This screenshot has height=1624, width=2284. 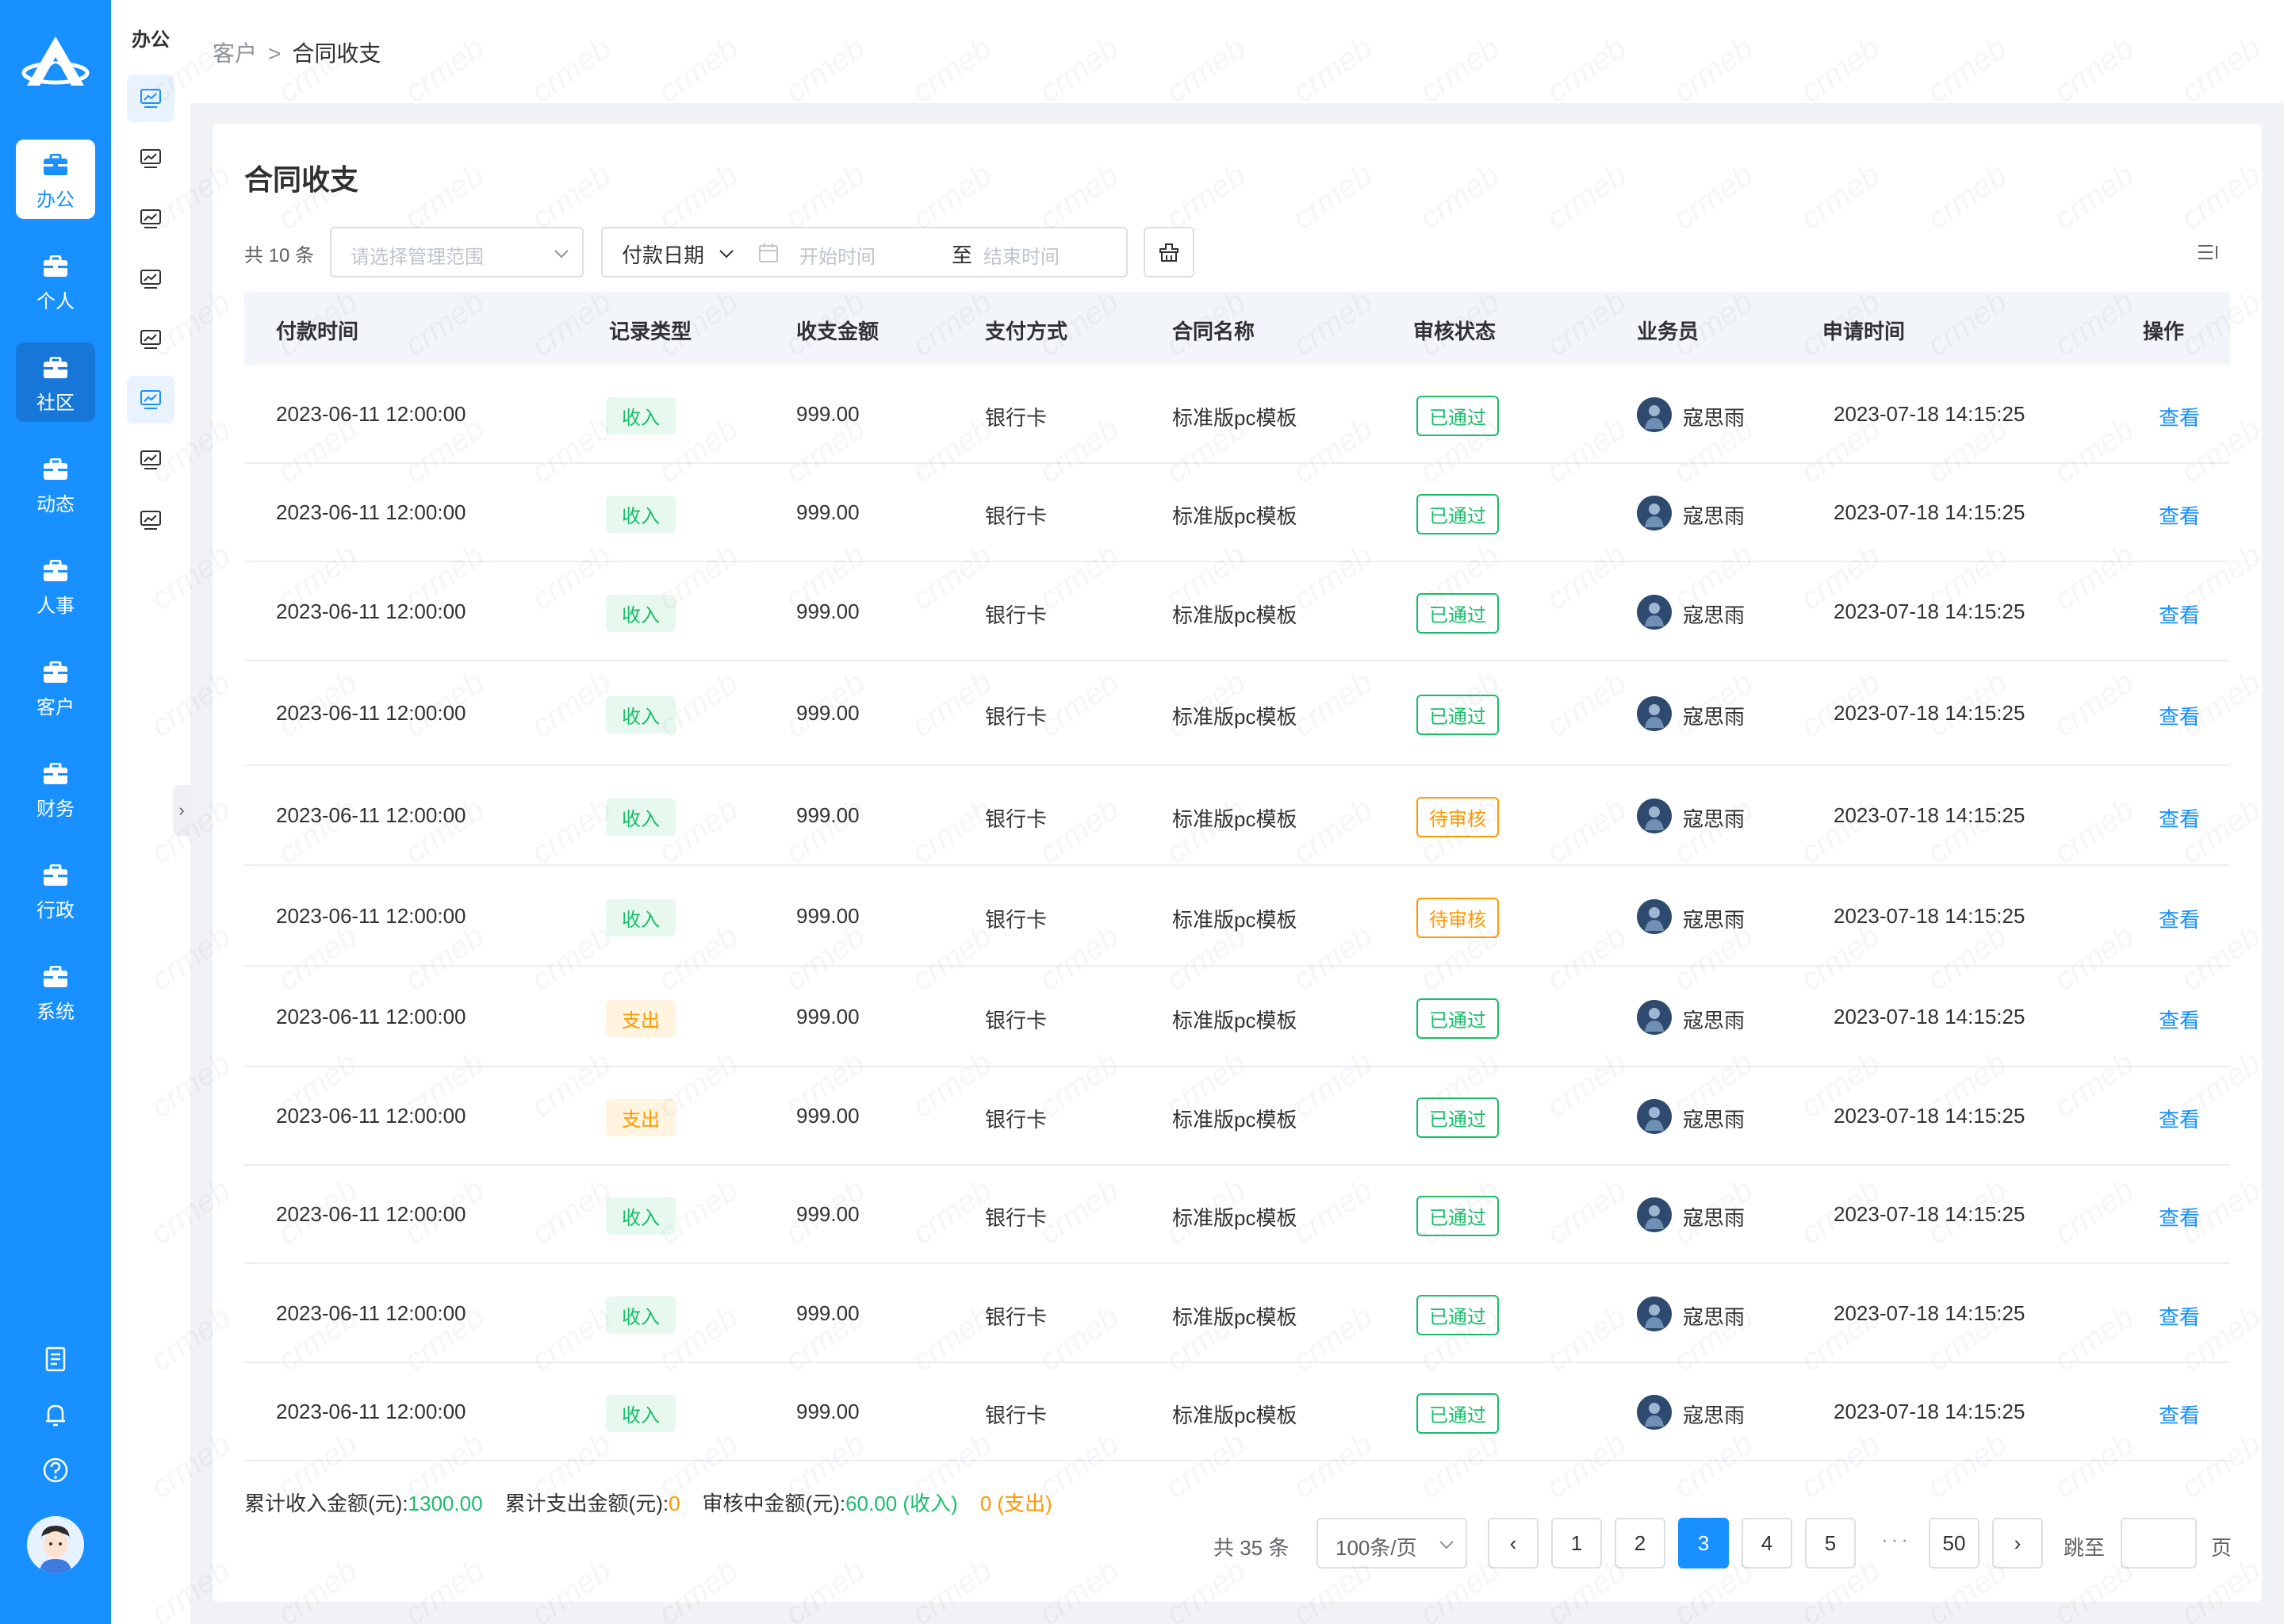 I want to click on page-button-1: 1, so click(x=1576, y=1543).